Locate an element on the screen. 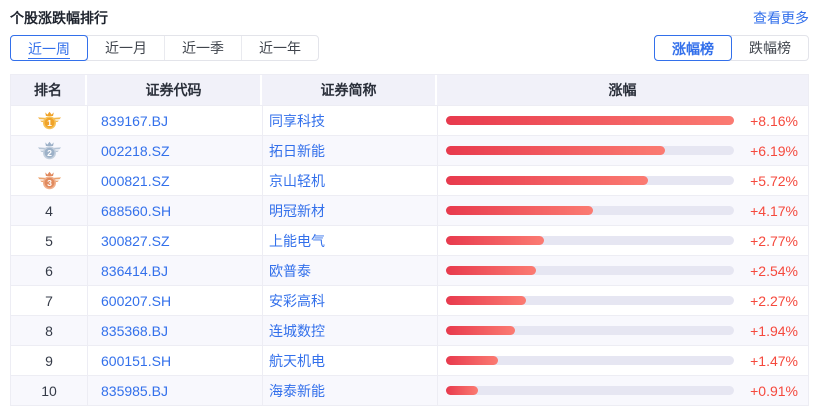 This screenshot has width=819, height=413. svg-text: 1 is located at coordinates (49, 123).